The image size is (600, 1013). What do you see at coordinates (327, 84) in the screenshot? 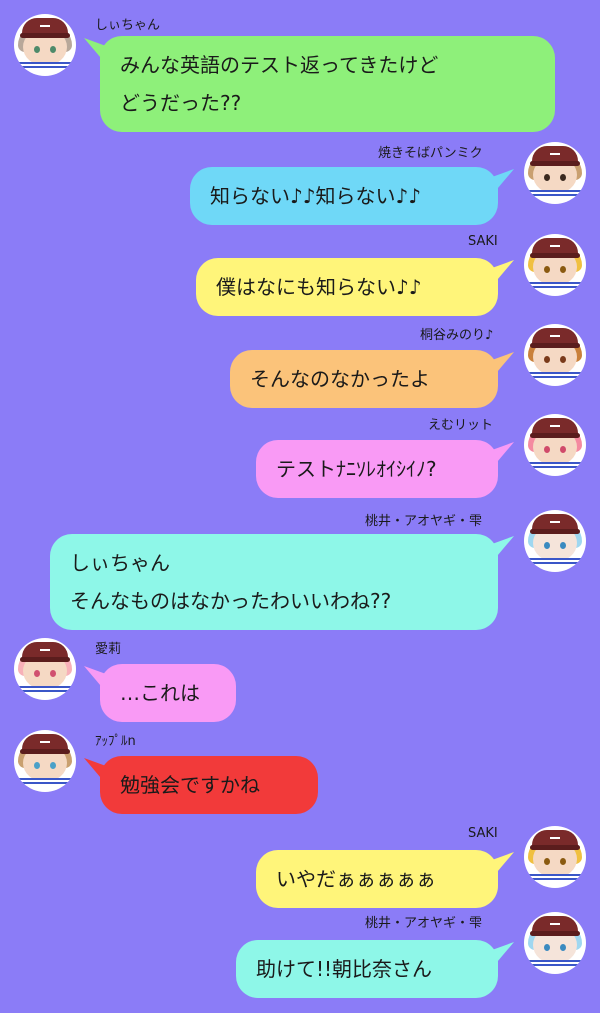
I see `message-bubble: みんな英語のテスト返ってきたけど どうだった??` at bounding box center [327, 84].